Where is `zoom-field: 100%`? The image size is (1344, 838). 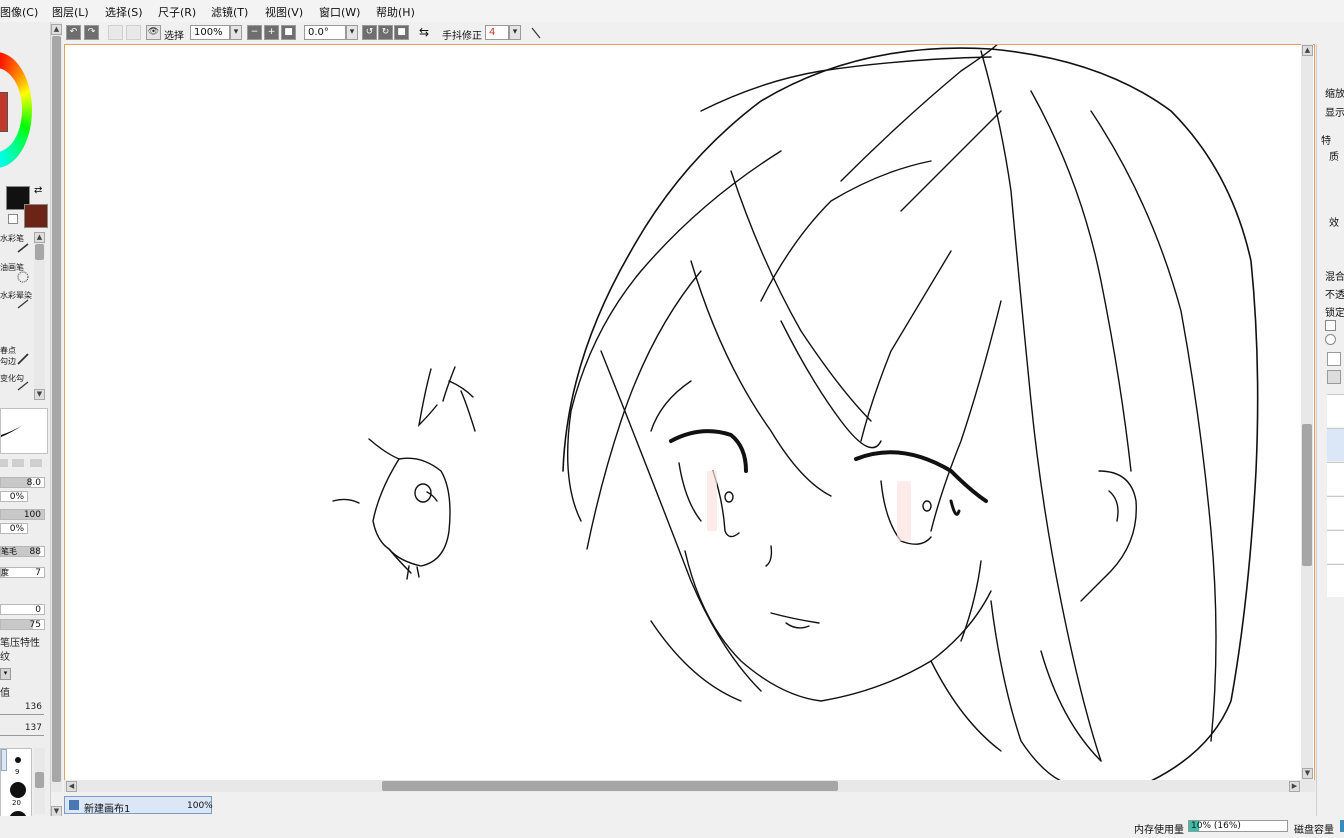
zoom-field: 100% is located at coordinates (210, 32).